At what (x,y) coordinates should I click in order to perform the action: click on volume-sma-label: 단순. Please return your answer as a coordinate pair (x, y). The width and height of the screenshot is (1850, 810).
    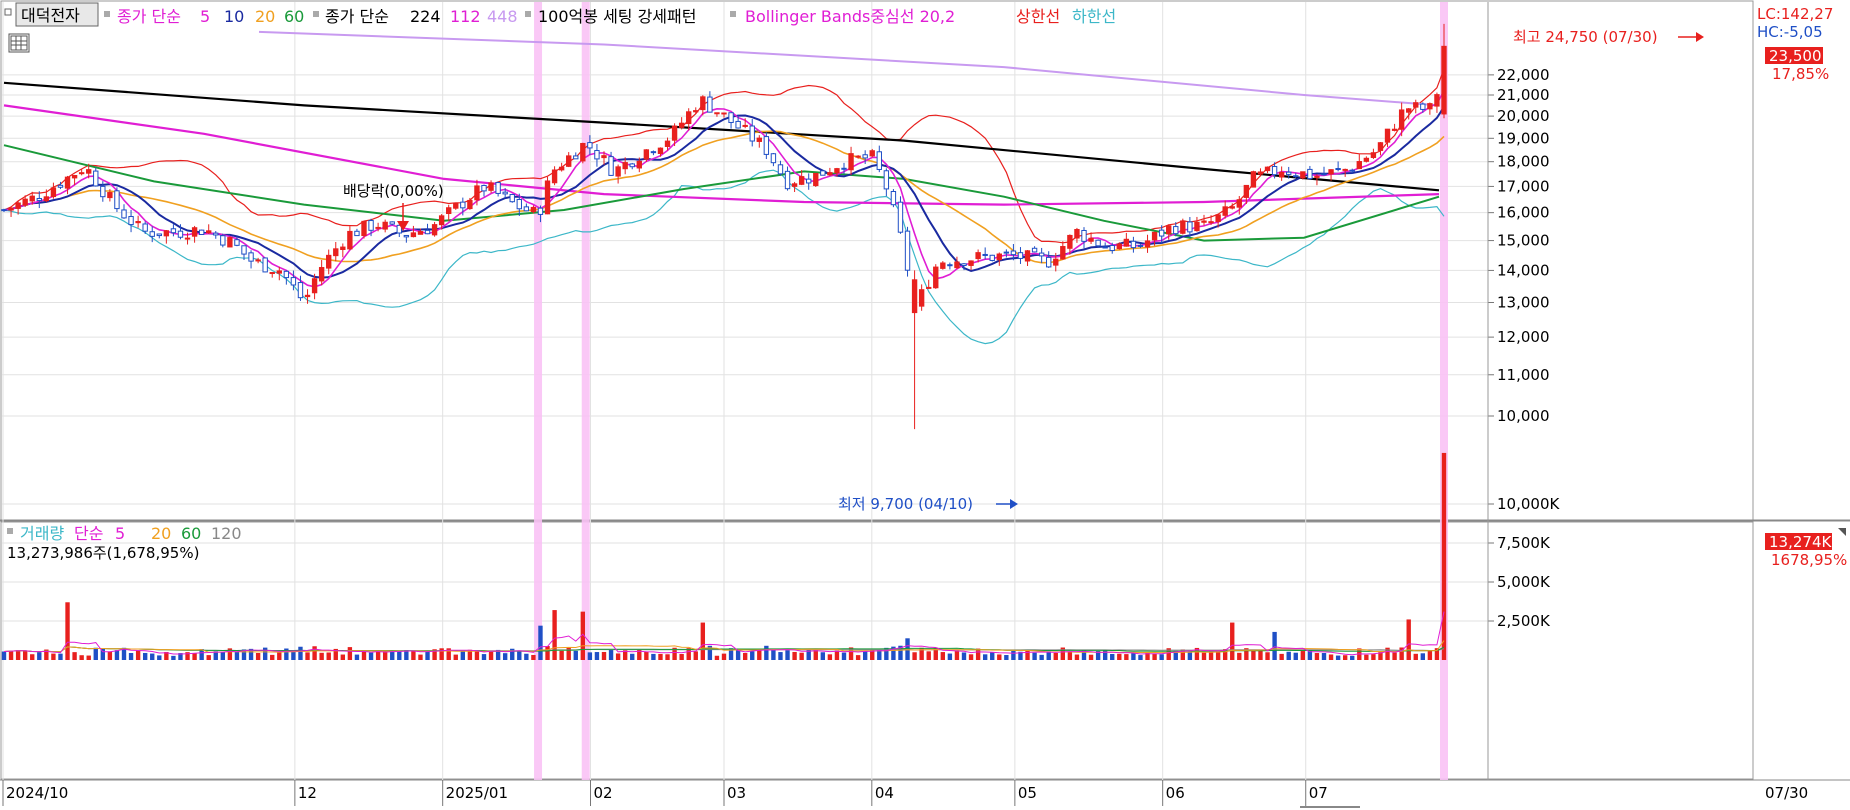
    Looking at the image, I should click on (88, 533).